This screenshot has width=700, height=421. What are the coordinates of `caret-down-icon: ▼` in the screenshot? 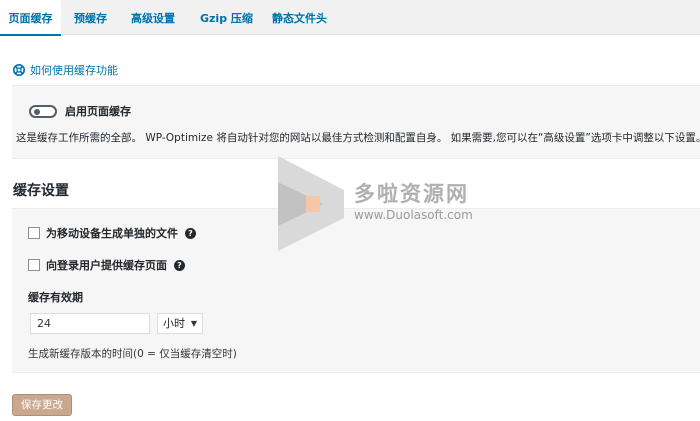 It's located at (193, 323).